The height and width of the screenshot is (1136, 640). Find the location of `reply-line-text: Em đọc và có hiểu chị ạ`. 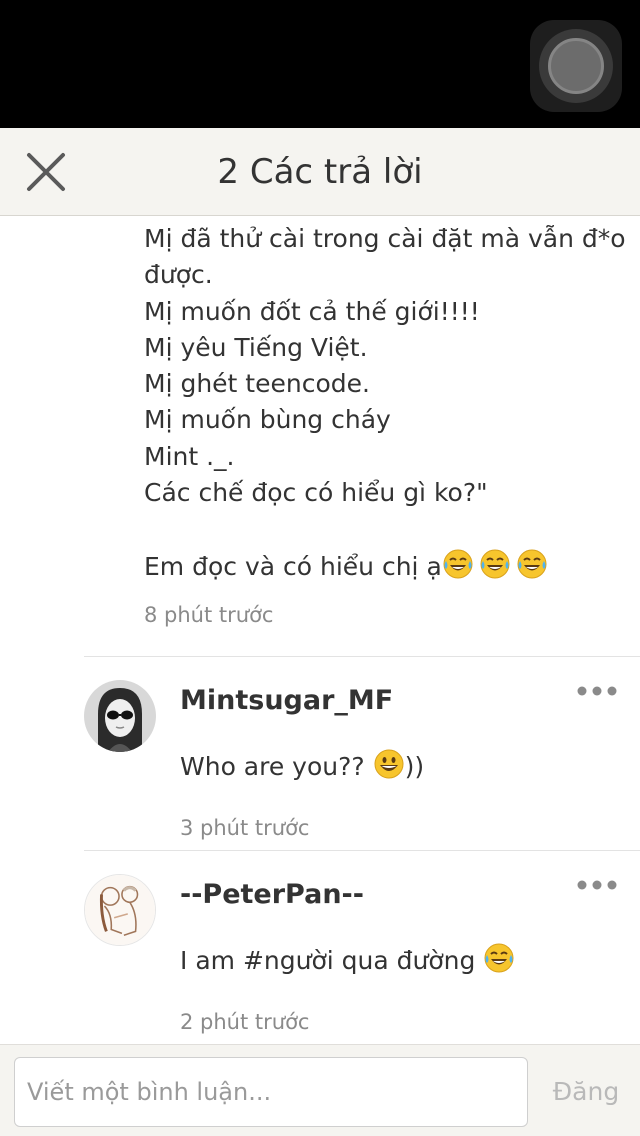

reply-line-text: Em đọc và có hiểu chị ạ is located at coordinates (293, 566).